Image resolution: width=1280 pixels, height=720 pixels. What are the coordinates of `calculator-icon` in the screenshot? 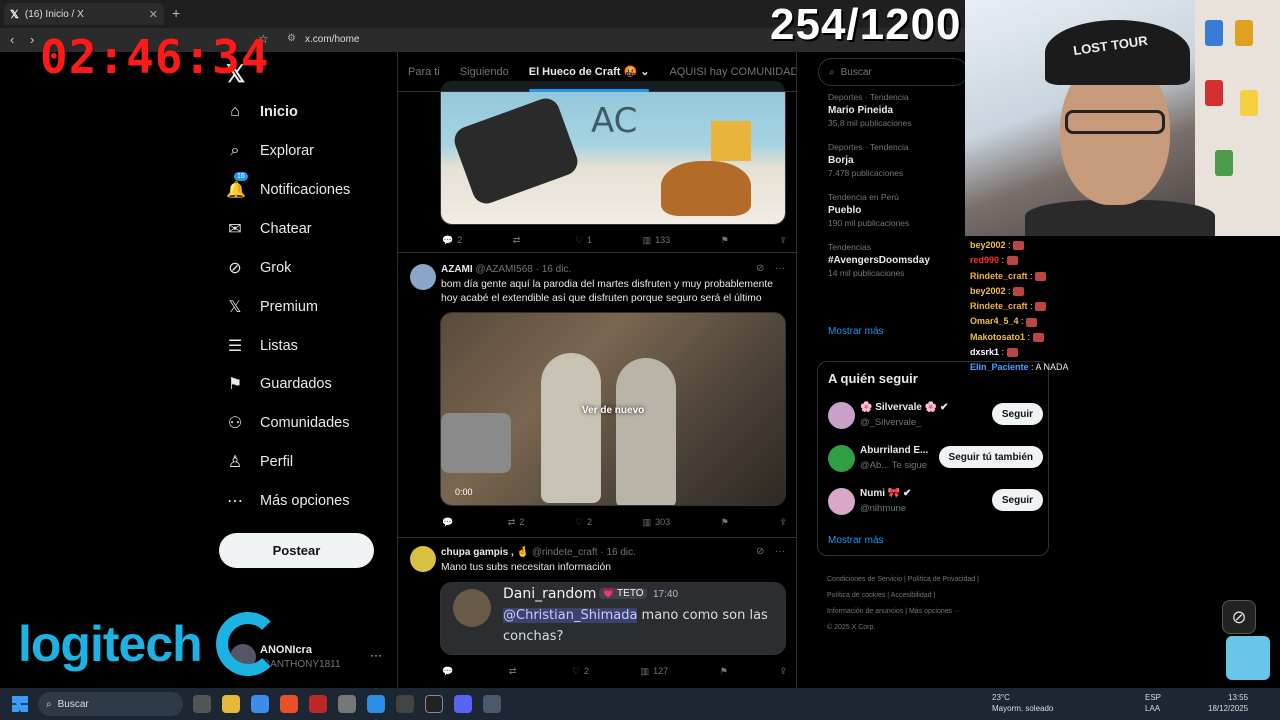 It's located at (492, 704).